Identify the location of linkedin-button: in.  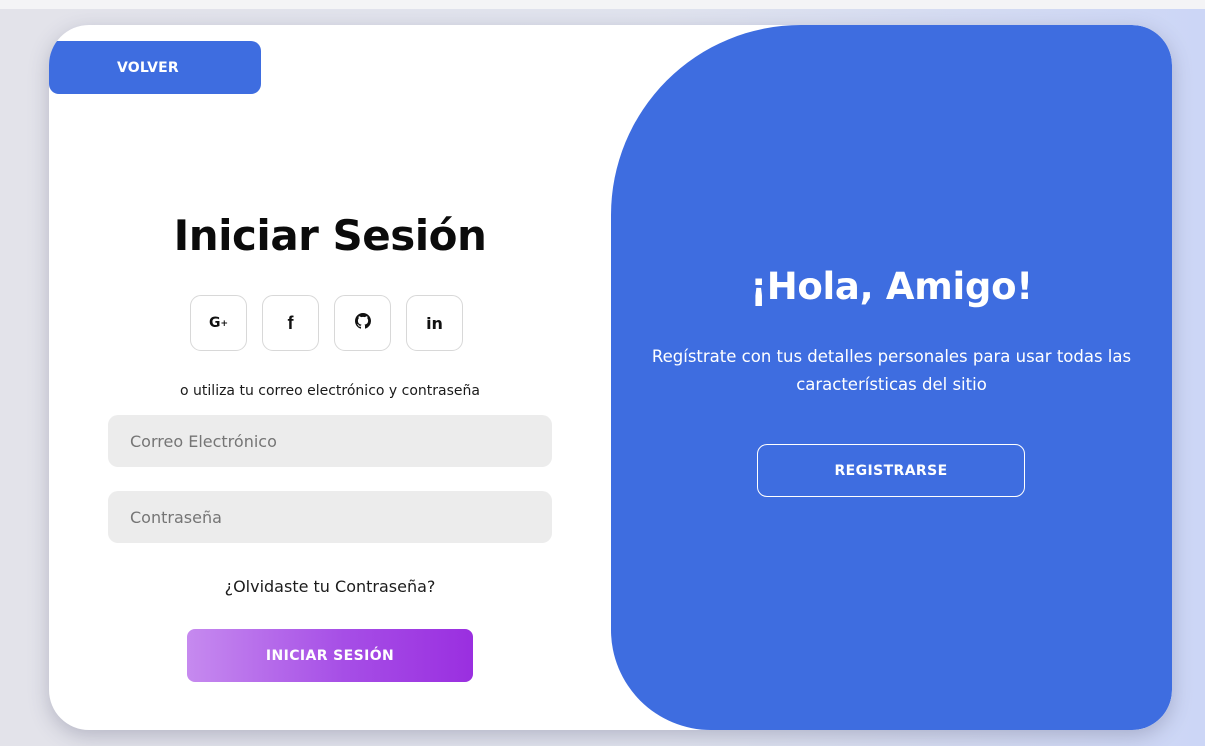
(434, 323).